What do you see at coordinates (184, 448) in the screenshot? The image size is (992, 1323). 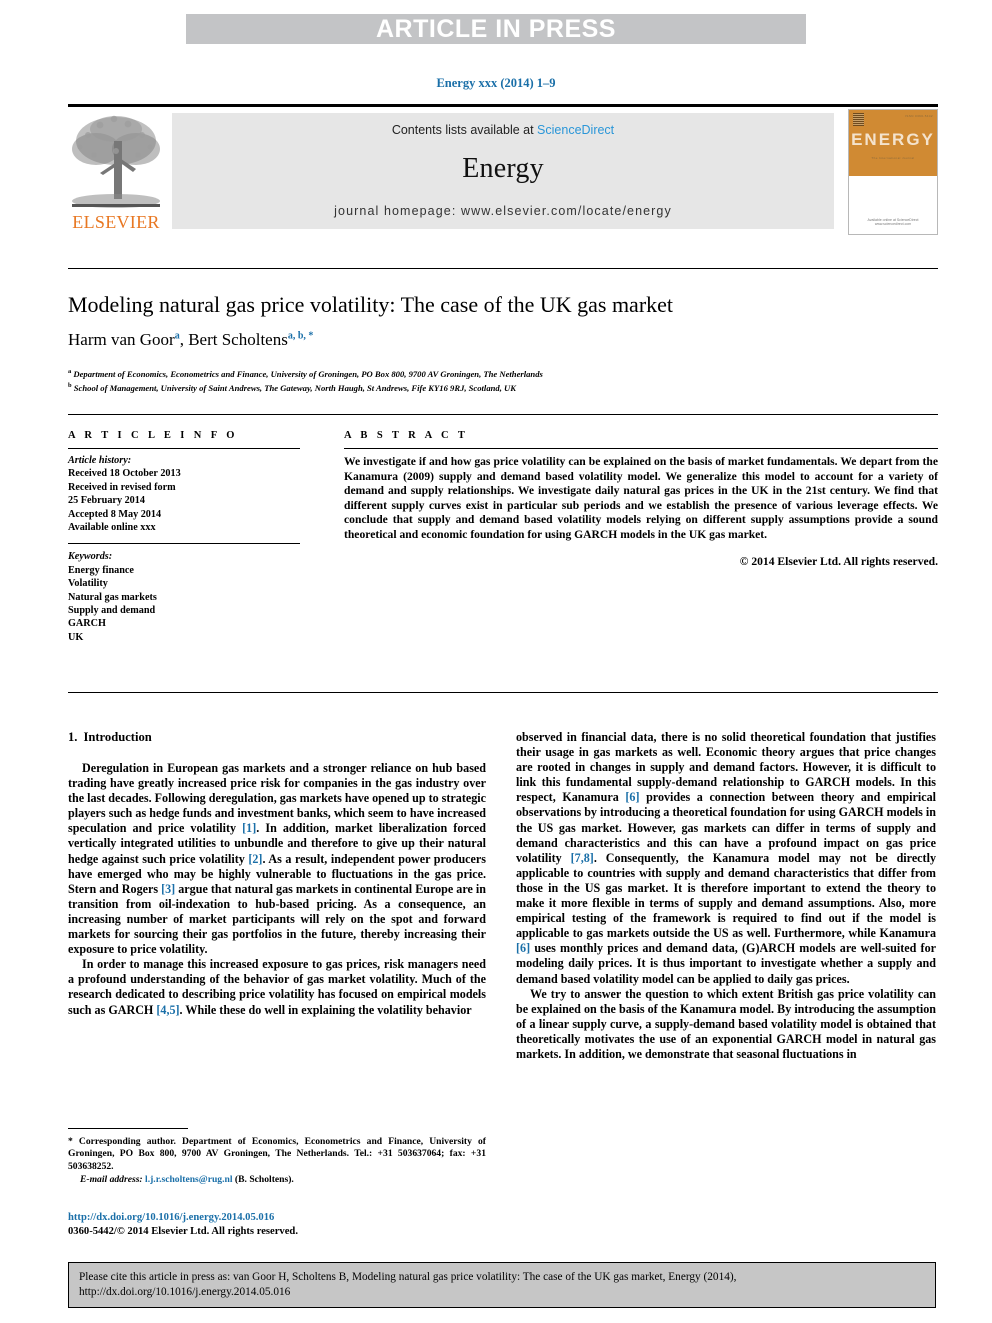 I see `article-info-rule` at bounding box center [184, 448].